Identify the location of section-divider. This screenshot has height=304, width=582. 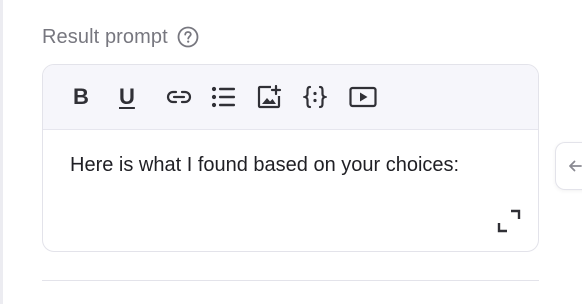
(290, 280).